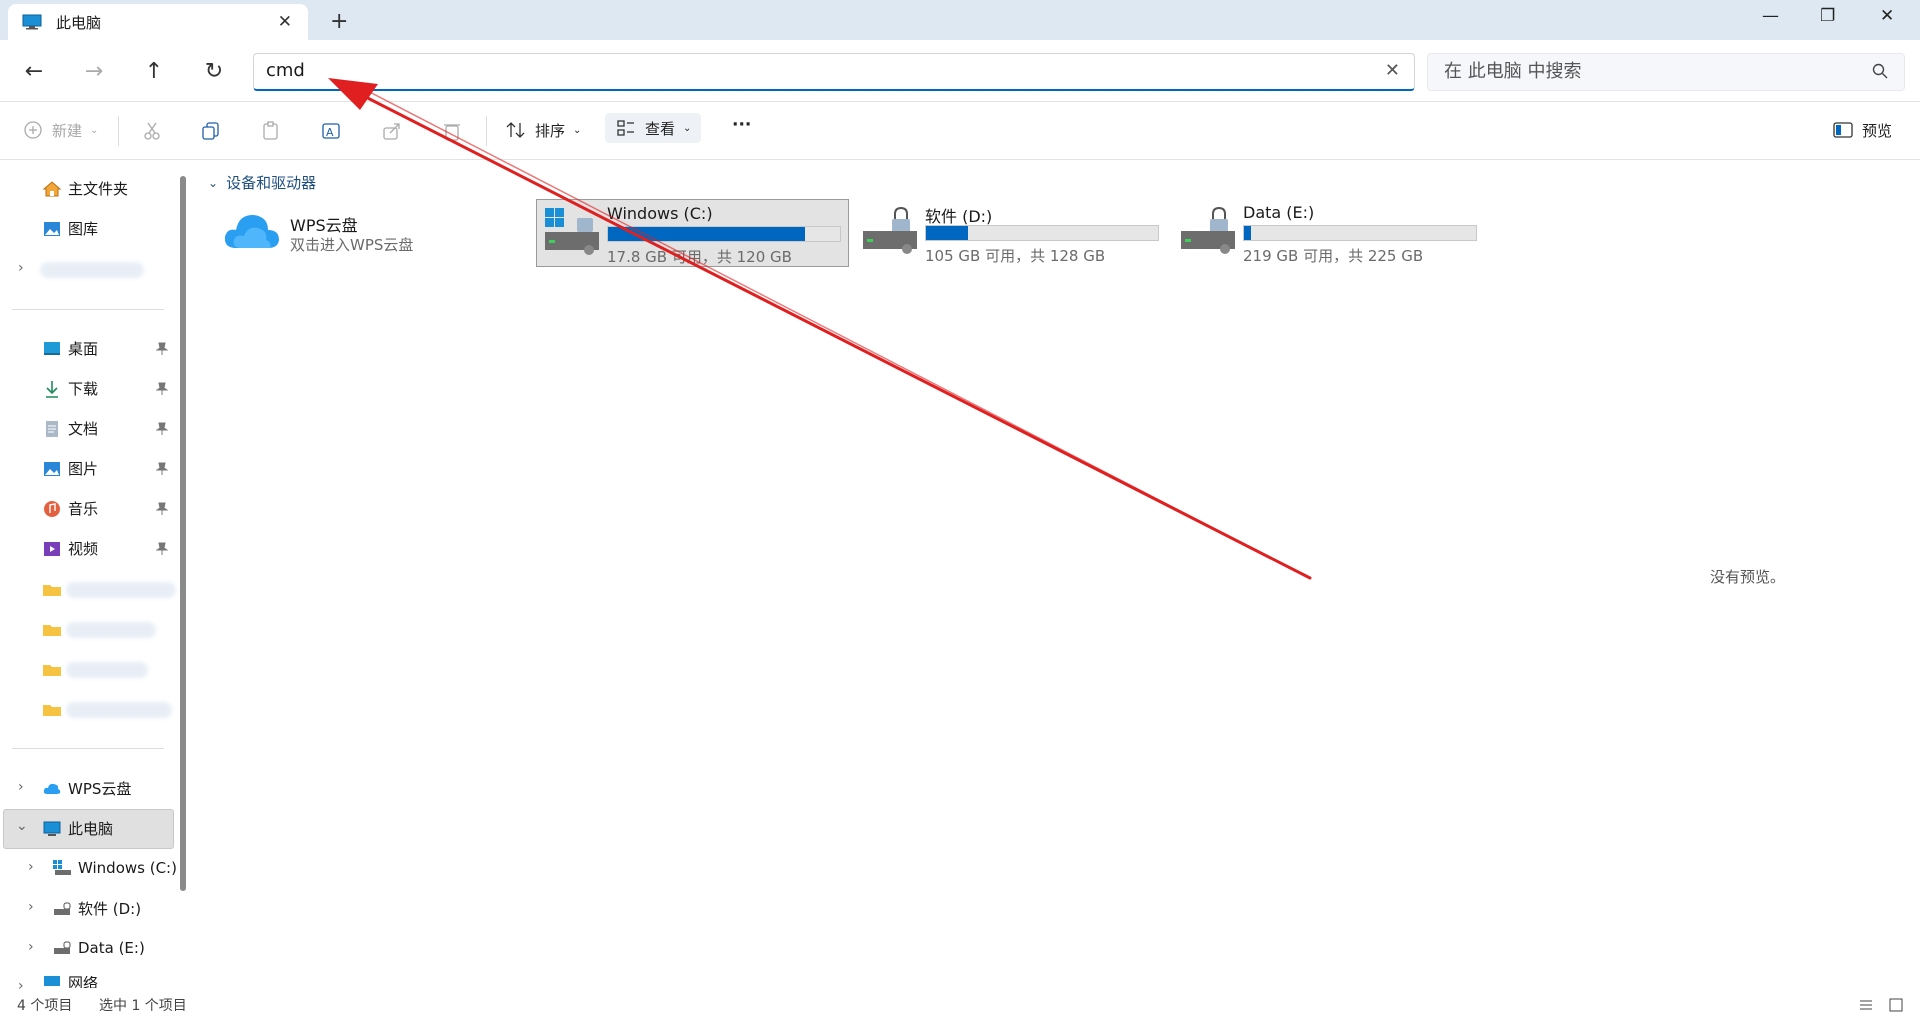  What do you see at coordinates (1843, 130) in the screenshot?
I see `preview-pane-icon` at bounding box center [1843, 130].